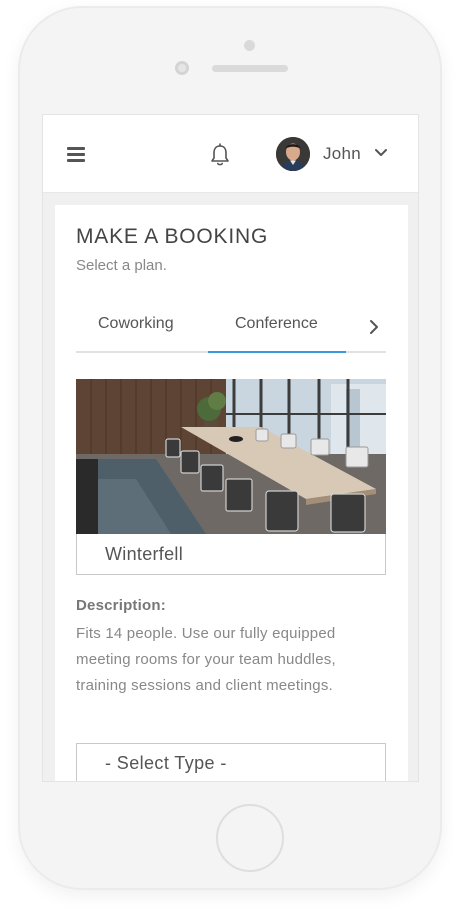 The image size is (460, 917). I want to click on plan-tabs: Coworking Conference, so click(231, 328).